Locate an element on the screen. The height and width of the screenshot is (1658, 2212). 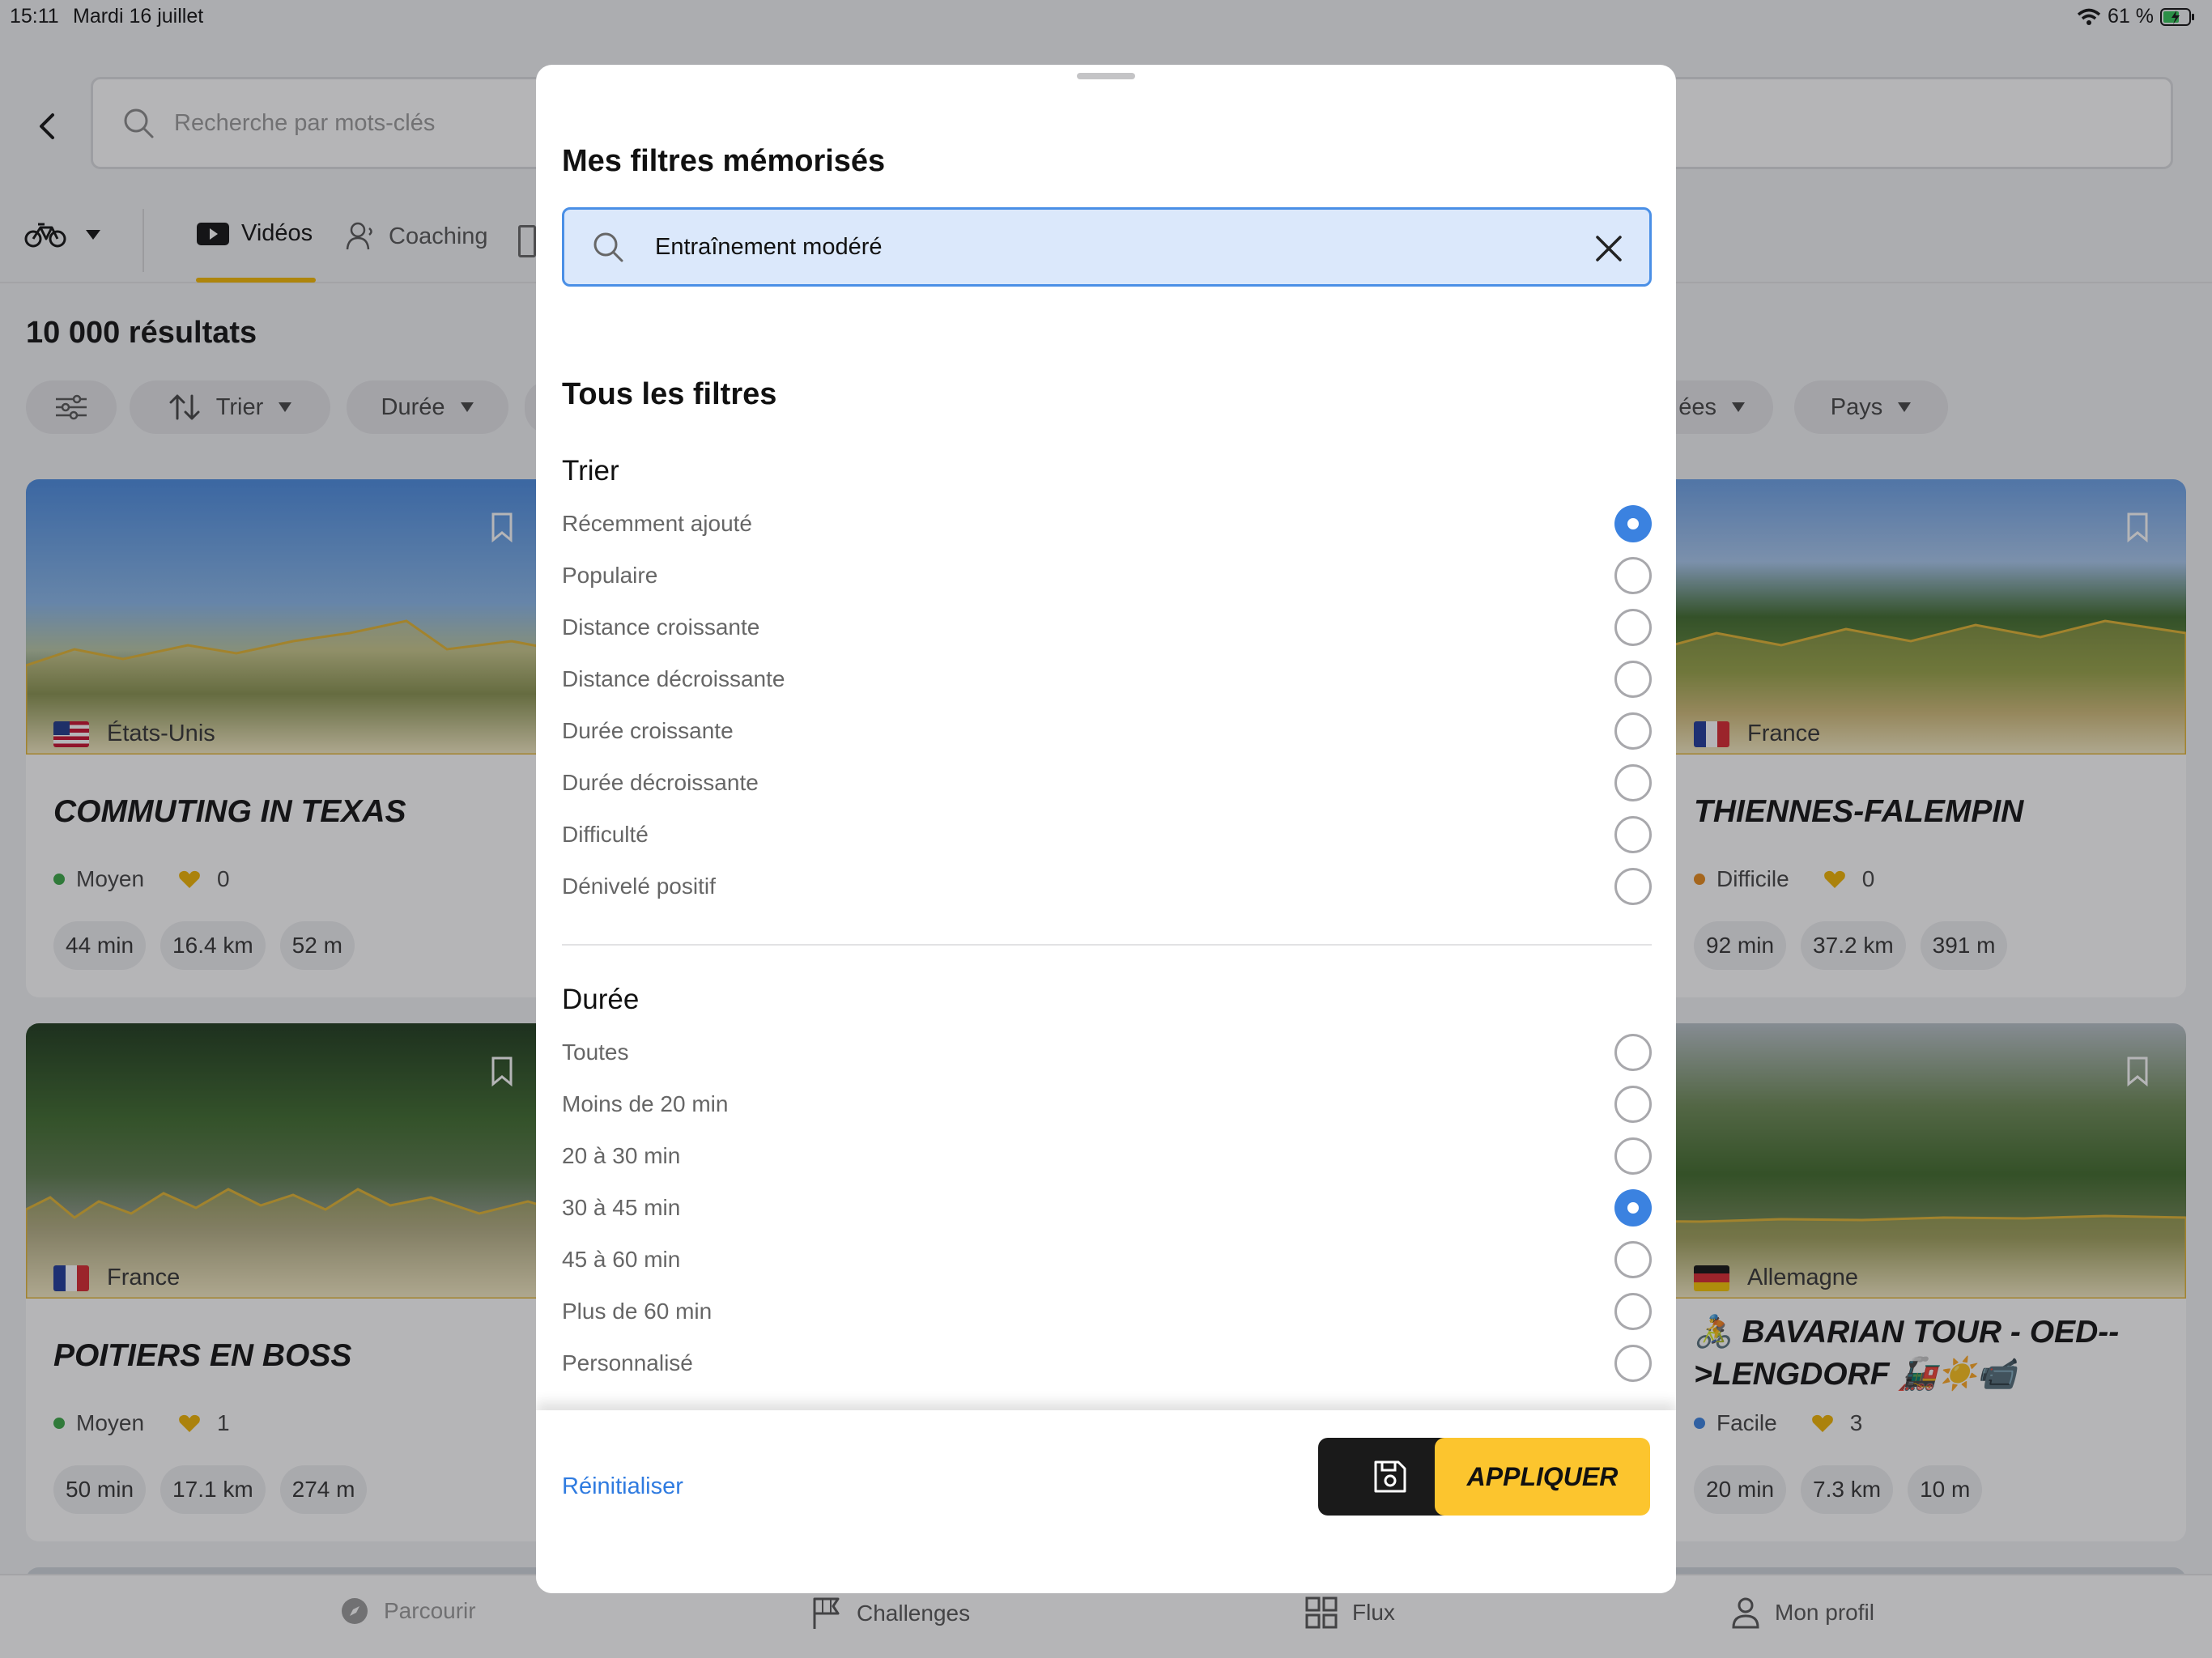
option-label: Toutes is located at coordinates (595, 1052).